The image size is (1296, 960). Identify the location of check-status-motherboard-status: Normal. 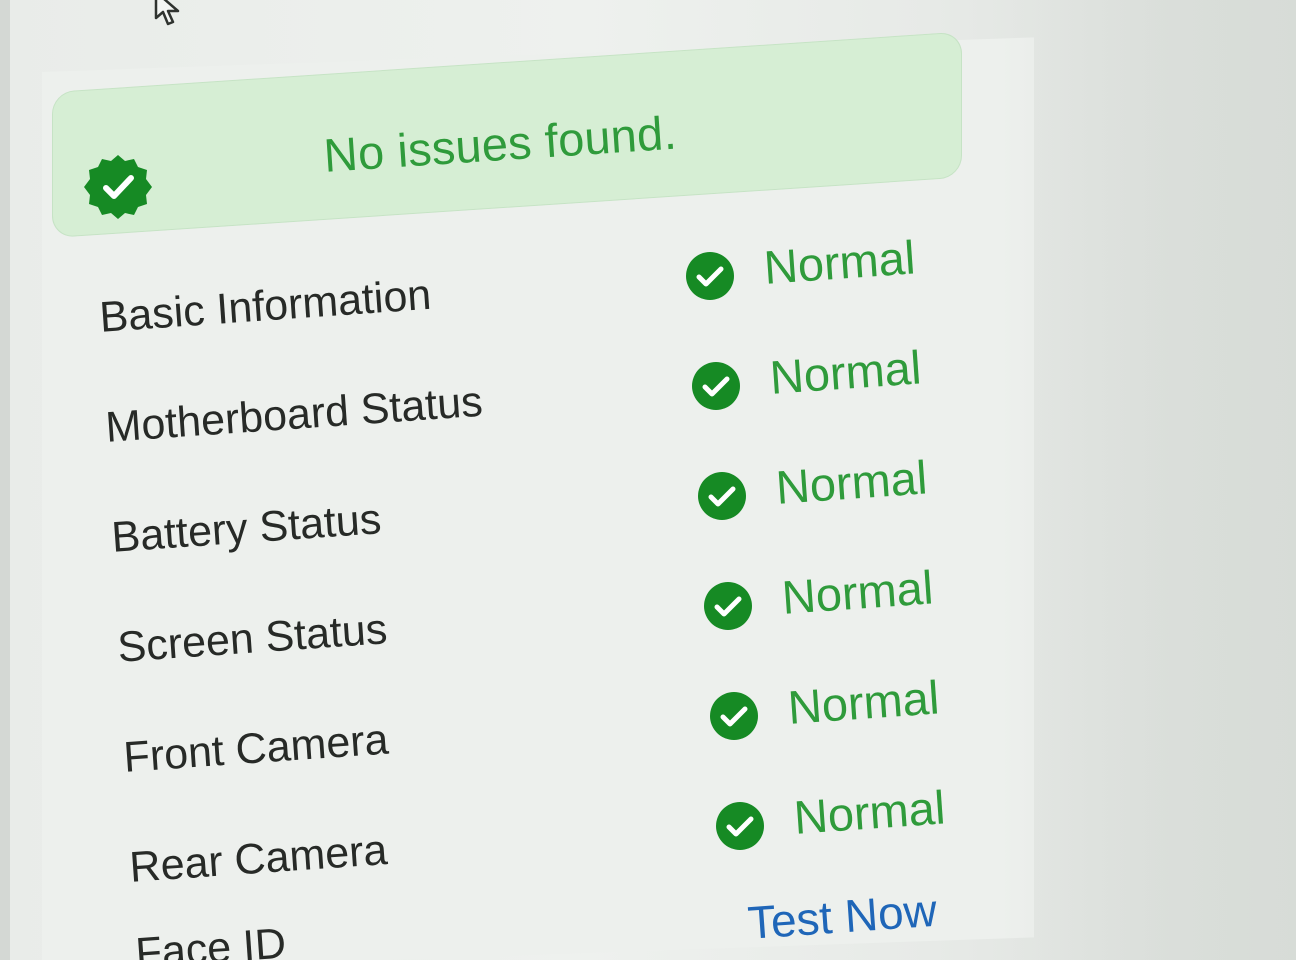
(840, 383).